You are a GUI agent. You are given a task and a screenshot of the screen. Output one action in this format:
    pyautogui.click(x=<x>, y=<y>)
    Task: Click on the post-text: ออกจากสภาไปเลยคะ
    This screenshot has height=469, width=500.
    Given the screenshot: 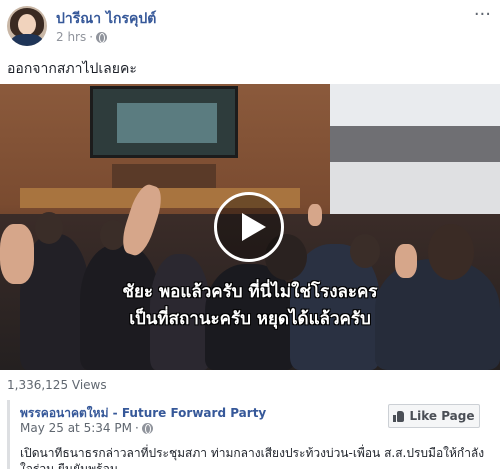 What is the action you would take?
    pyautogui.click(x=72, y=69)
    